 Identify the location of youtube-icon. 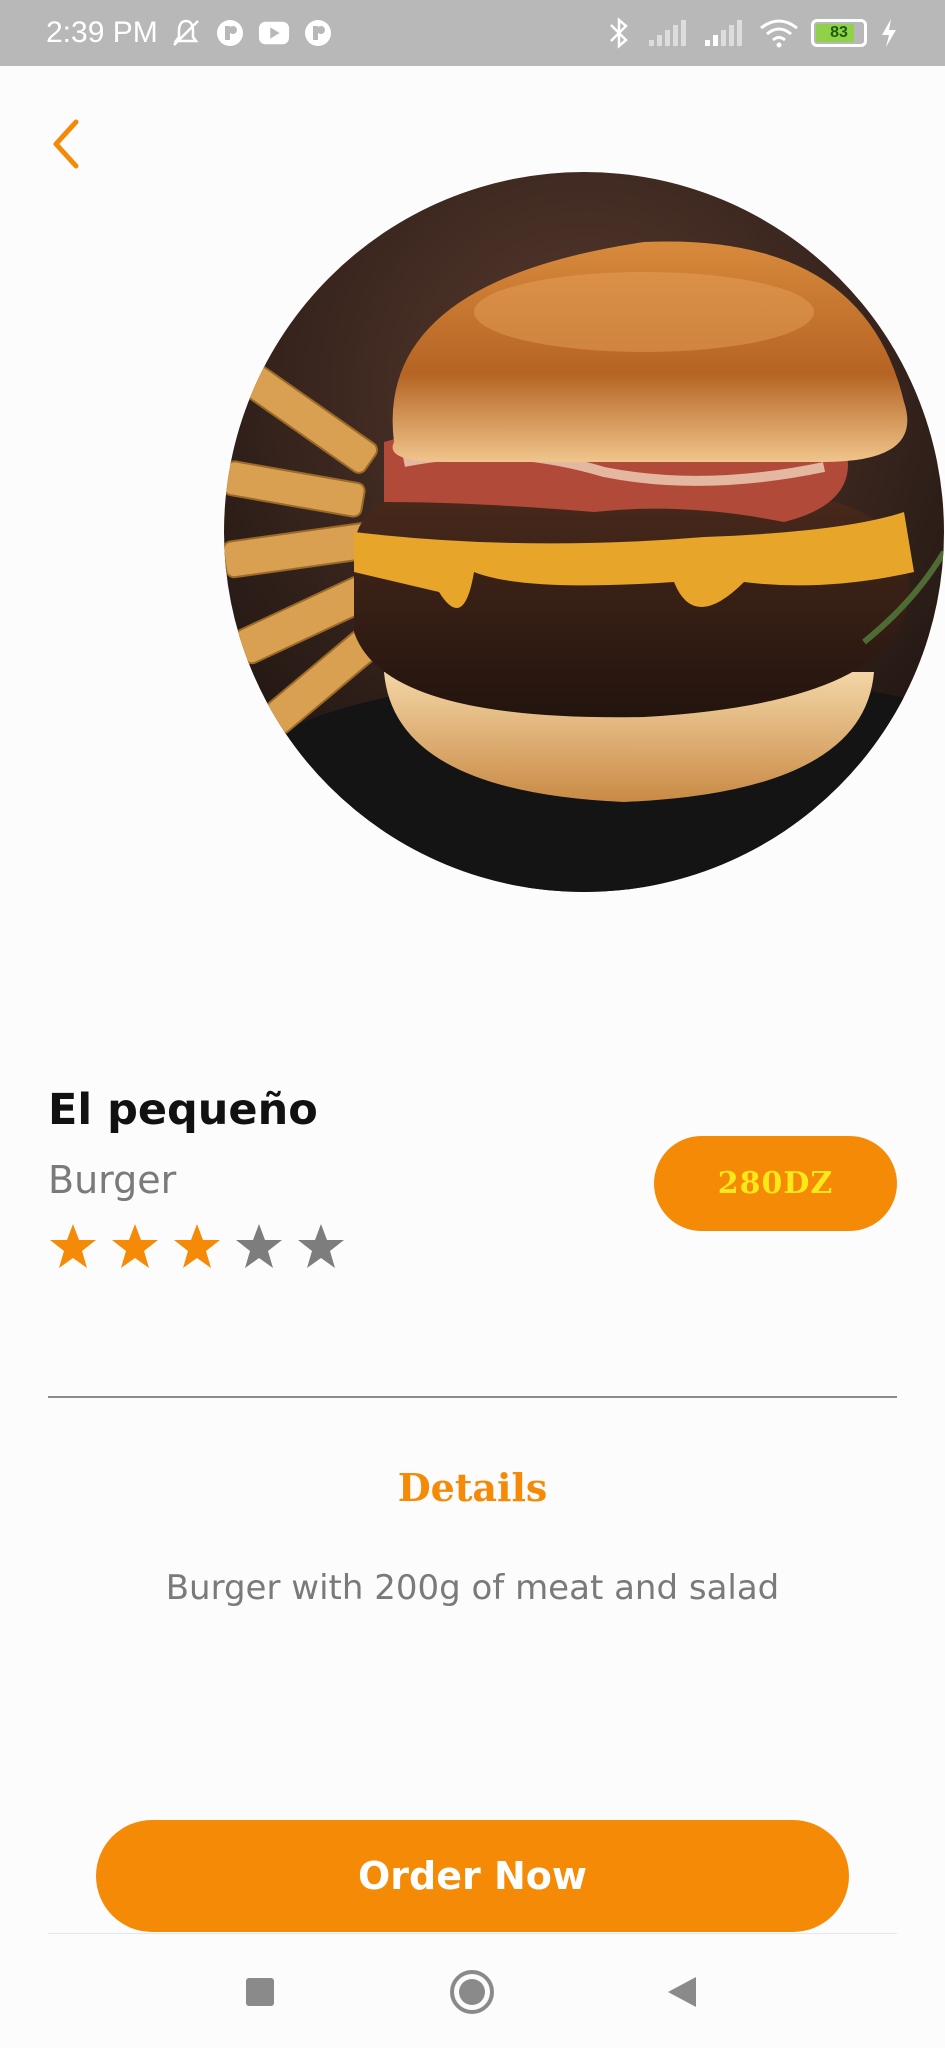
(274, 33).